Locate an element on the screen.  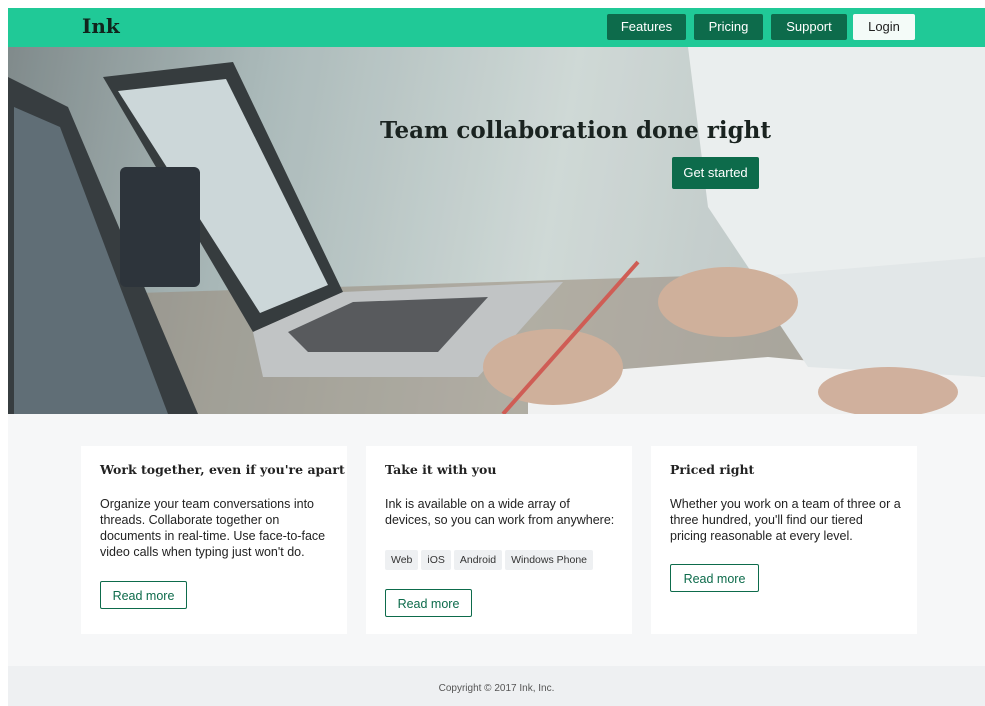
top-navbar: Ink Features Pricing Support Login is located at coordinates (496, 27).